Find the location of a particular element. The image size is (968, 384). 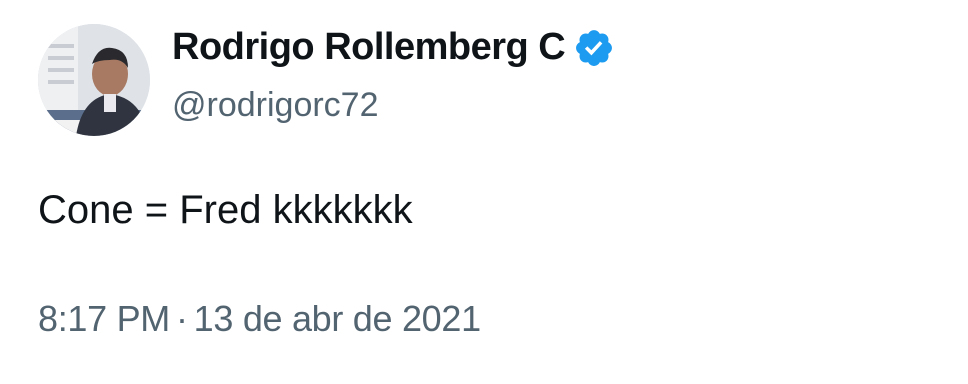

avatar is located at coordinates (94, 80).